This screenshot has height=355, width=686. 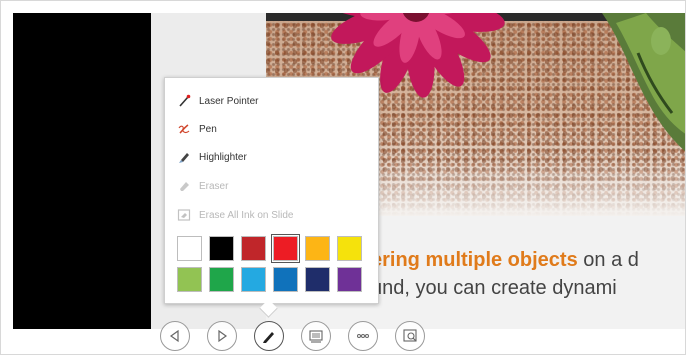 I want to click on next-slide-icon, so click(x=223, y=336).